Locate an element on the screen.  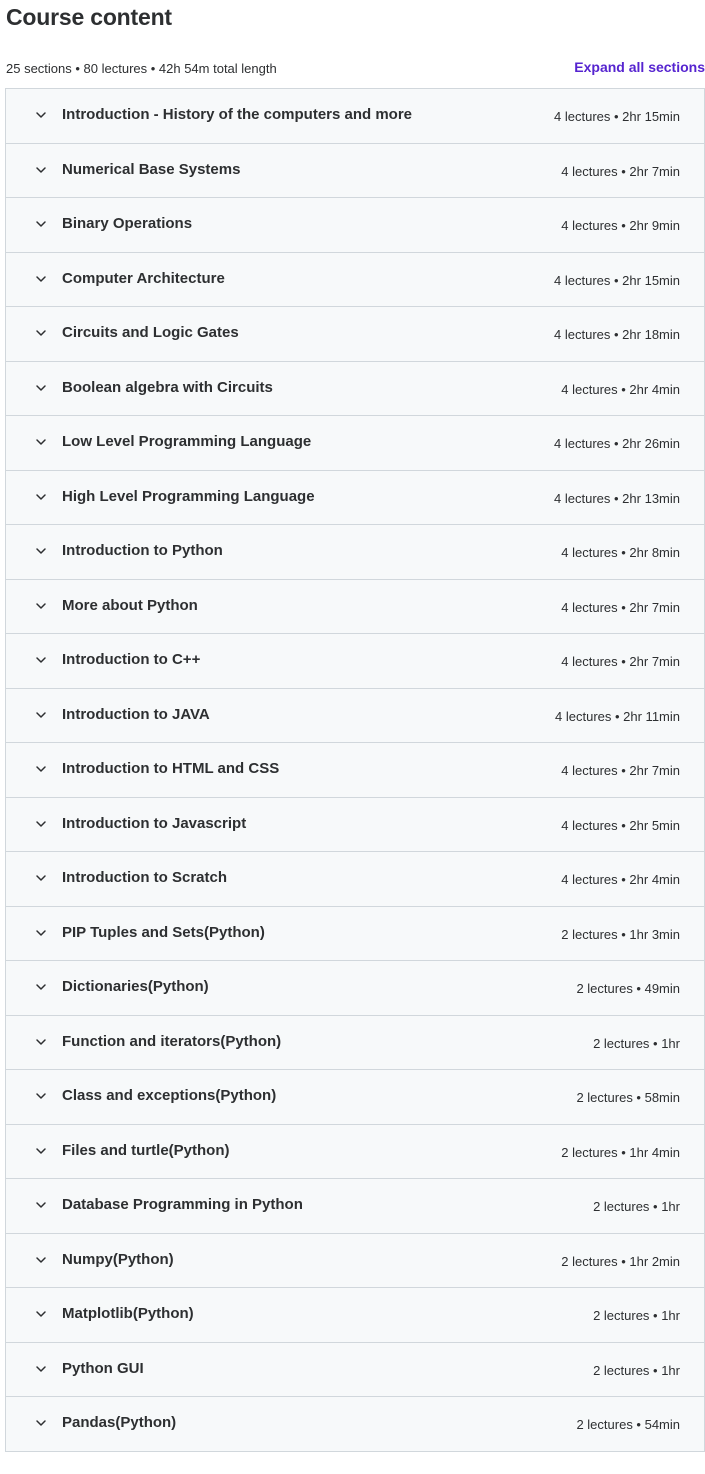
section-title: More about Python is located at coordinates (130, 605).